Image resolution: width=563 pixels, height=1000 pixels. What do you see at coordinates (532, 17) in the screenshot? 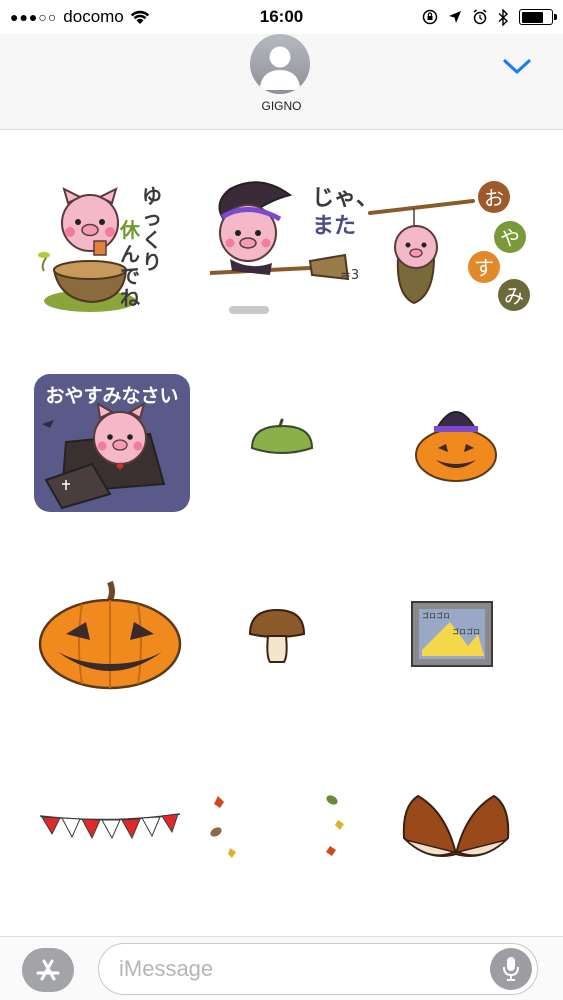
I see `battery-level` at bounding box center [532, 17].